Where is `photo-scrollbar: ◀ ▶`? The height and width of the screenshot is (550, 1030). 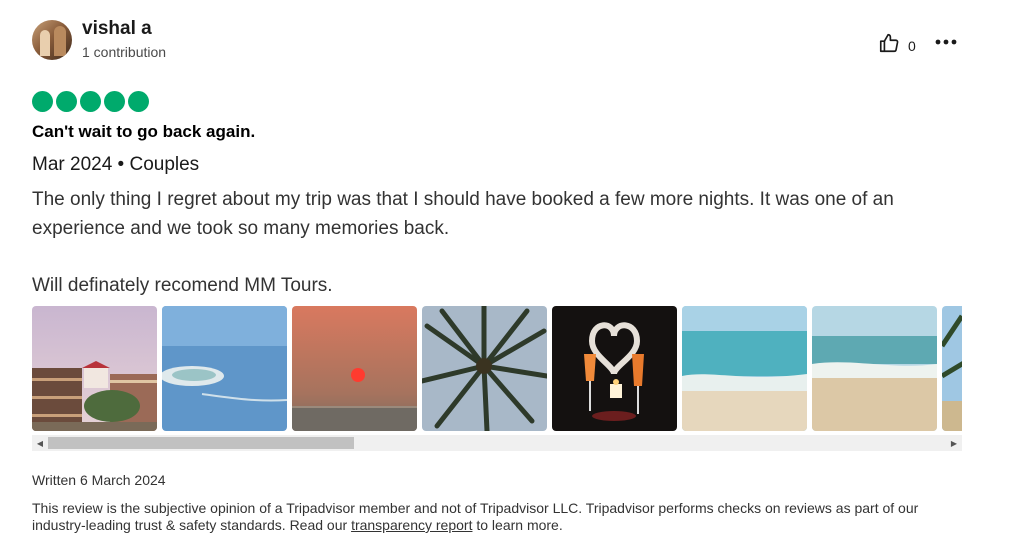 photo-scrollbar: ◀ ▶ is located at coordinates (497, 443).